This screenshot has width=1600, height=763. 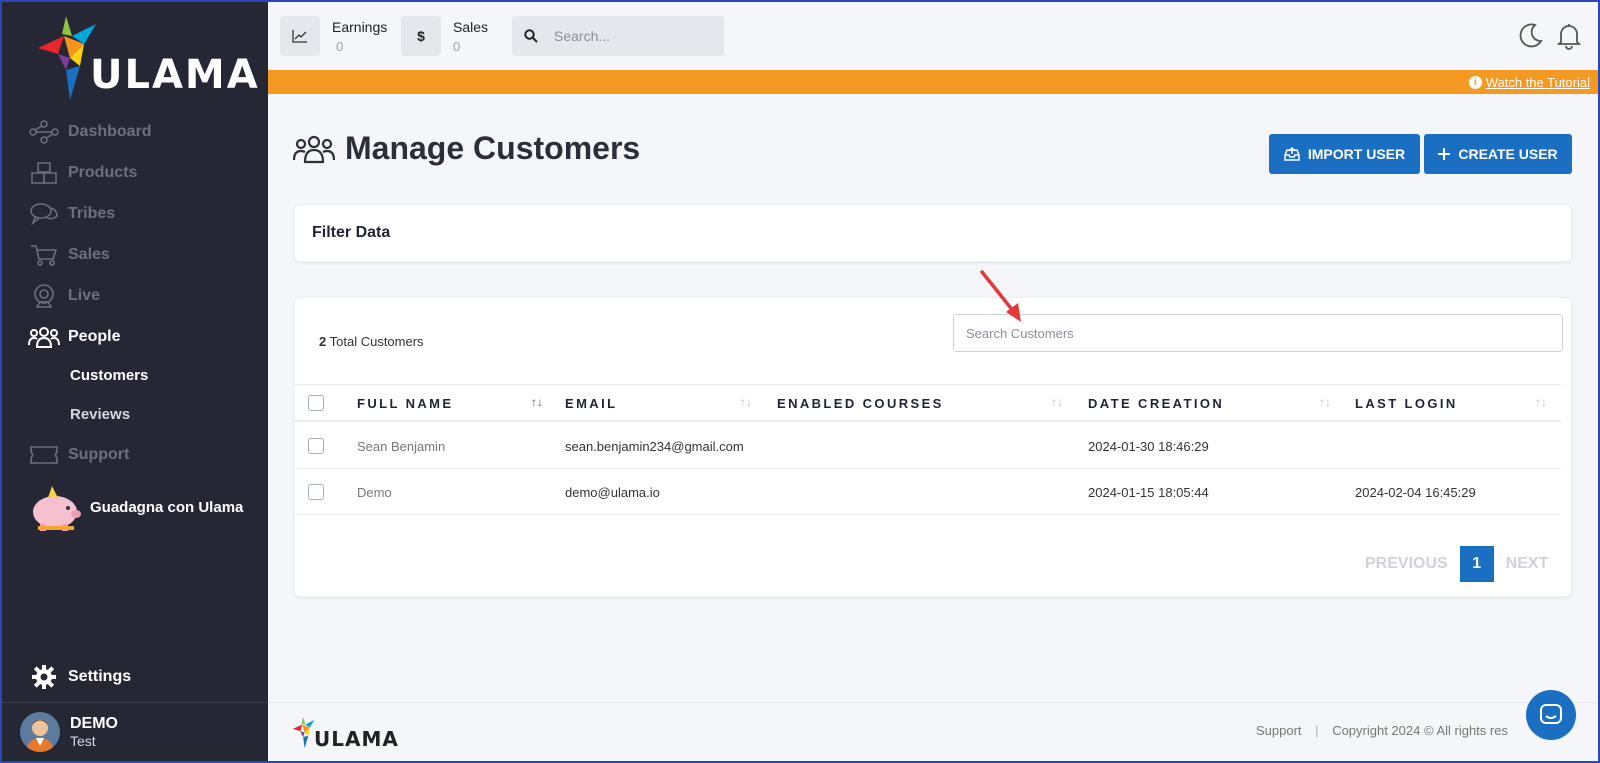 I want to click on red-arrow-annotation, so click(x=1000, y=296).